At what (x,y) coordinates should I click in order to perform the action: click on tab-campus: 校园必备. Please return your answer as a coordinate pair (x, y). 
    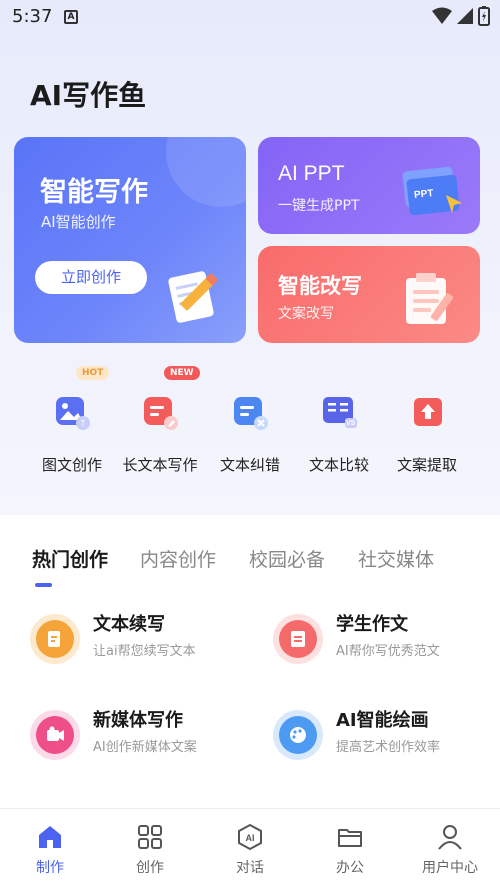
    Looking at the image, I should click on (287, 558).